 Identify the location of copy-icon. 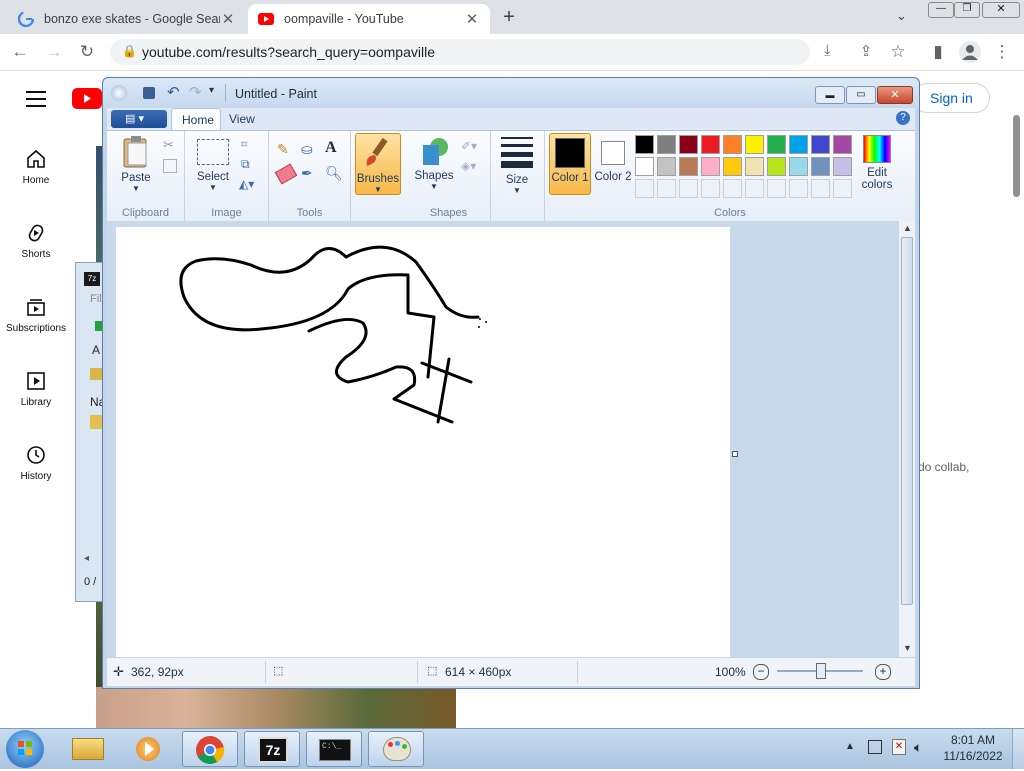
(170, 166).